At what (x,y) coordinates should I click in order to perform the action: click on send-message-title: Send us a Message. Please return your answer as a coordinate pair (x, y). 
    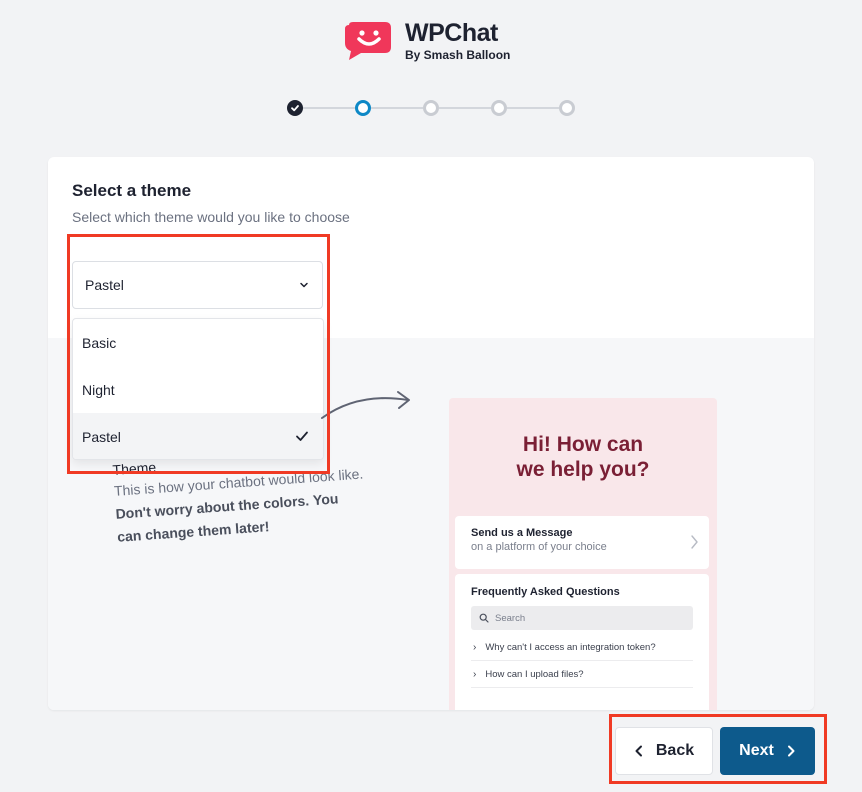
    Looking at the image, I should click on (522, 533).